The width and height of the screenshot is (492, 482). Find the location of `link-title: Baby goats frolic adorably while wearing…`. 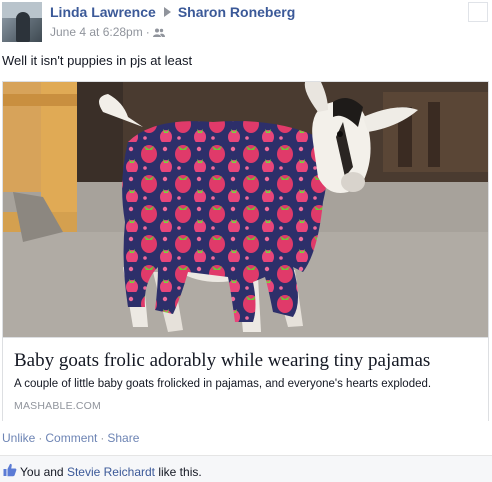

link-title: Baby goats frolic adorably while wearing… is located at coordinates (222, 361).